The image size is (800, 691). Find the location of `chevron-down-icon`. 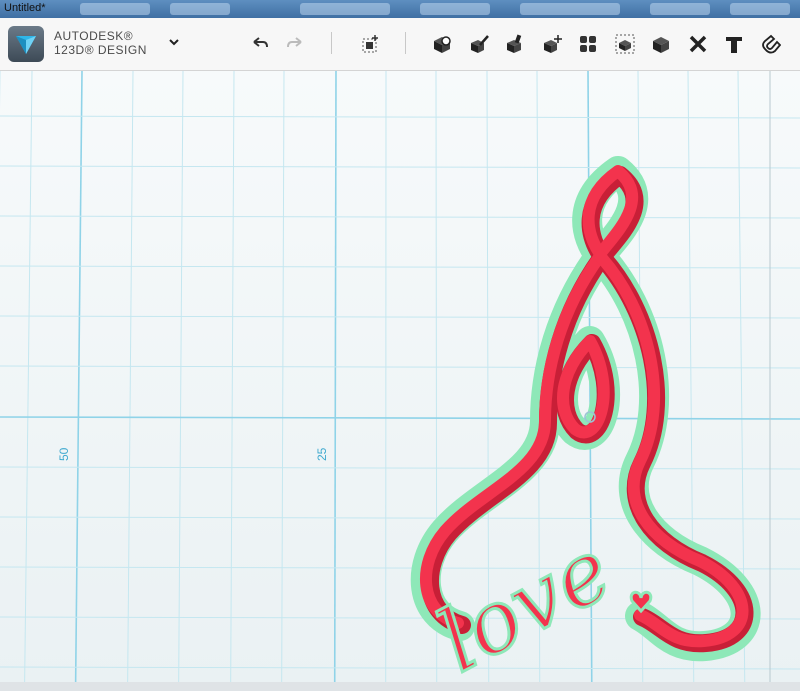

chevron-down-icon is located at coordinates (174, 43).